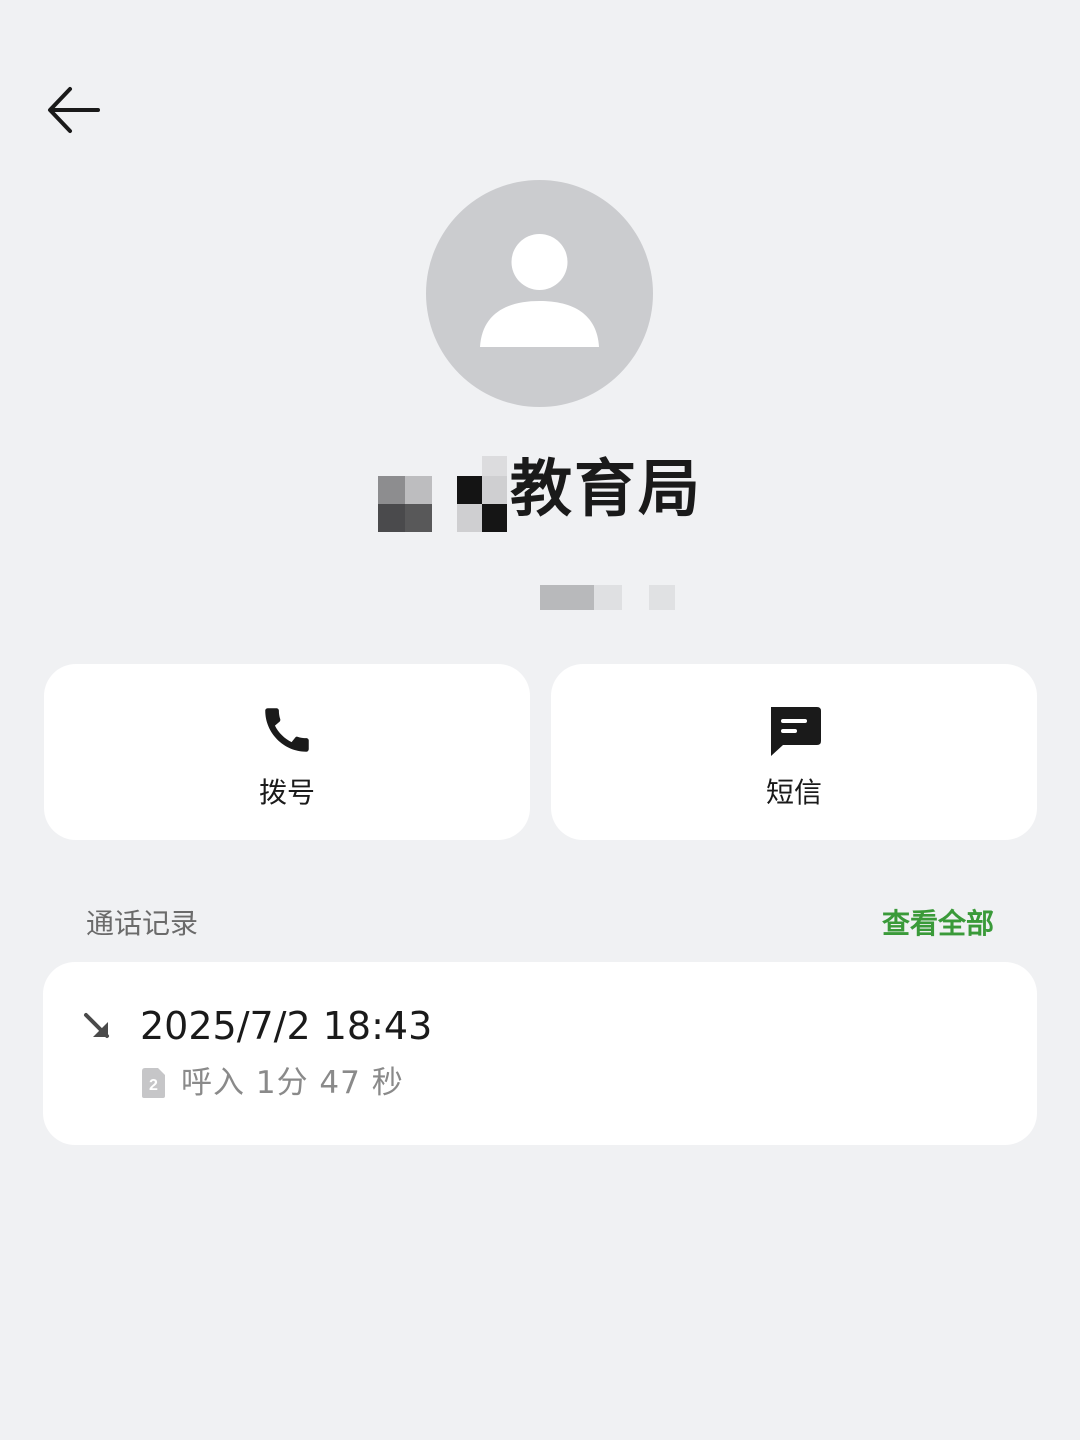  I want to click on incoming-call-arrow-icon, so click(96, 1025).